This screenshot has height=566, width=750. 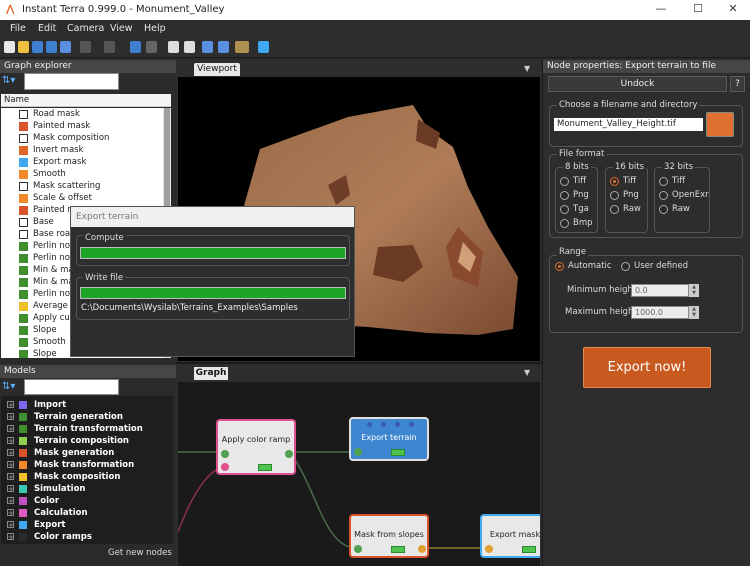 I want to click on scrollbar-thumb, so click(x=167, y=158).